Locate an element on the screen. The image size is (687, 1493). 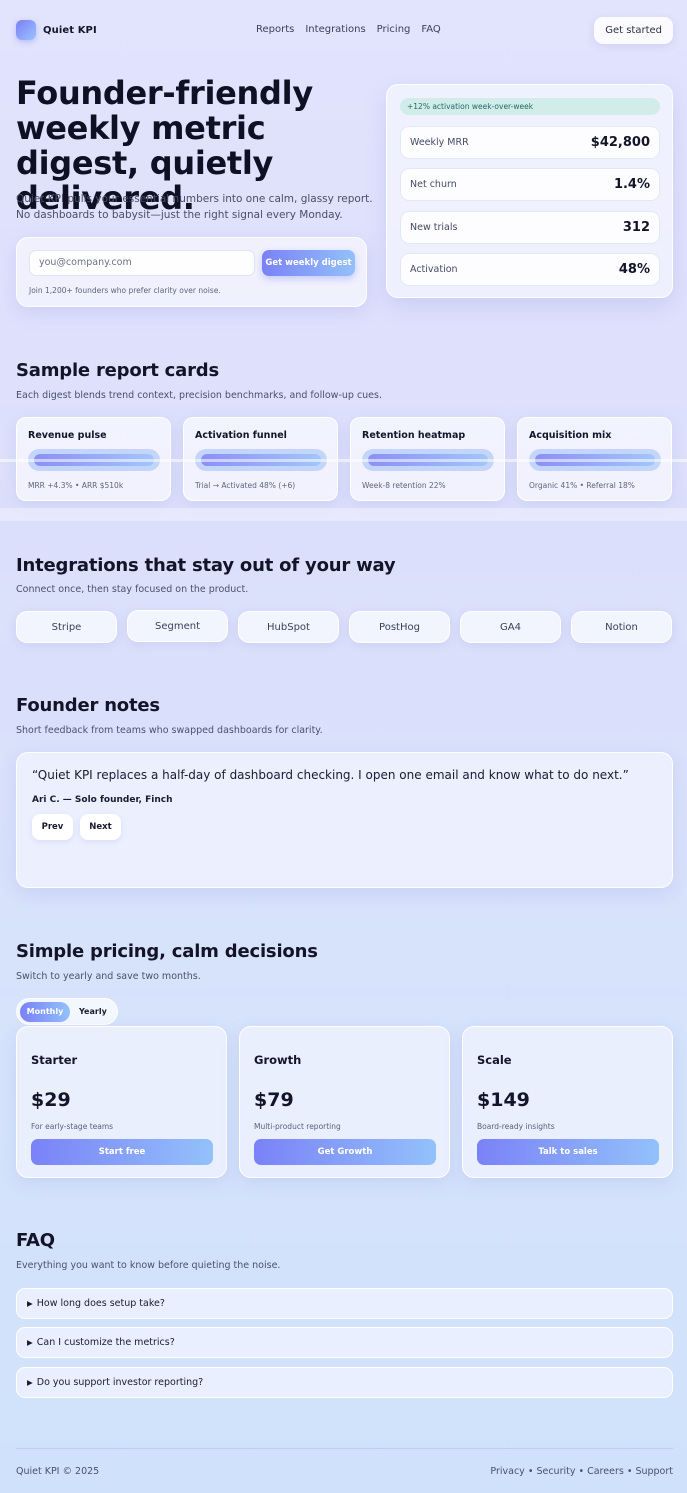
metric-row: Activation 48% is located at coordinates (530, 269).